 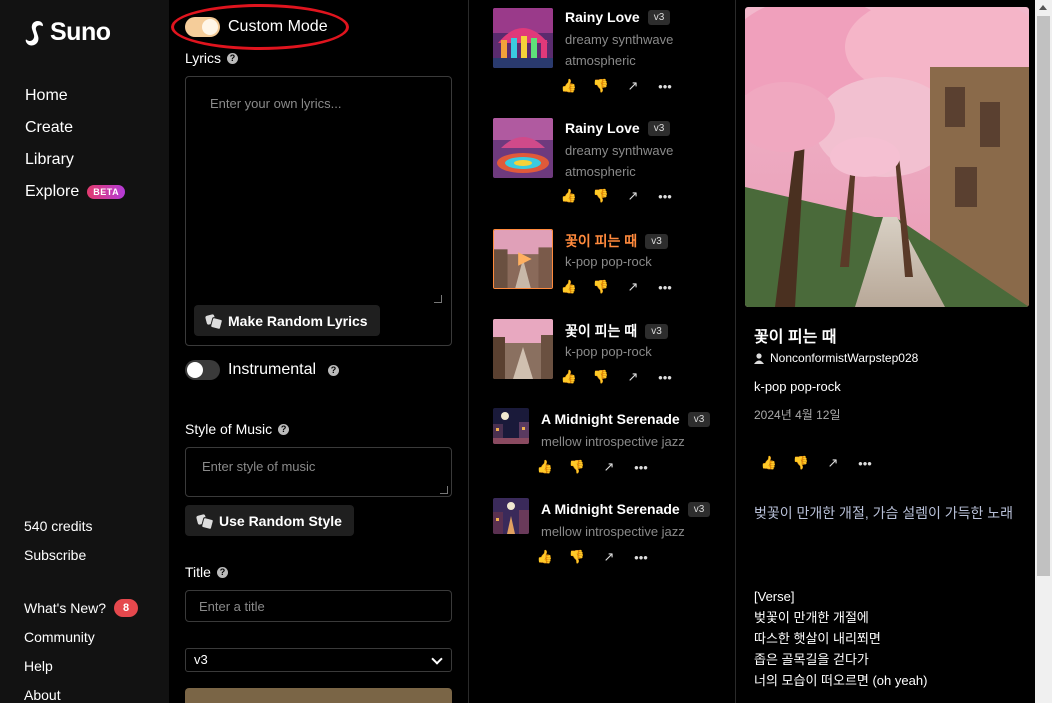 What do you see at coordinates (237, 429) in the screenshot?
I see `style-label-row: Style of Music ?` at bounding box center [237, 429].